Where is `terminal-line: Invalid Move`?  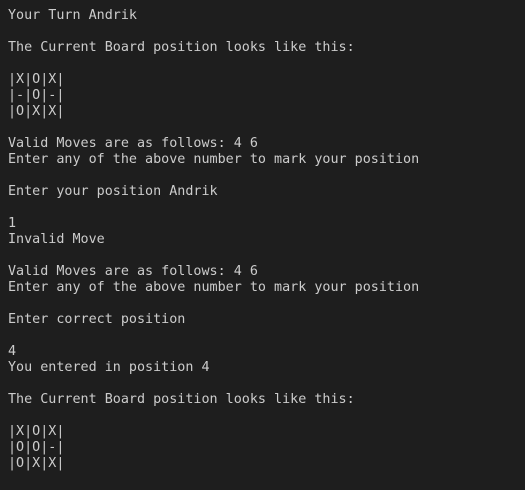
terminal-line: Invalid Move is located at coordinates (56, 239).